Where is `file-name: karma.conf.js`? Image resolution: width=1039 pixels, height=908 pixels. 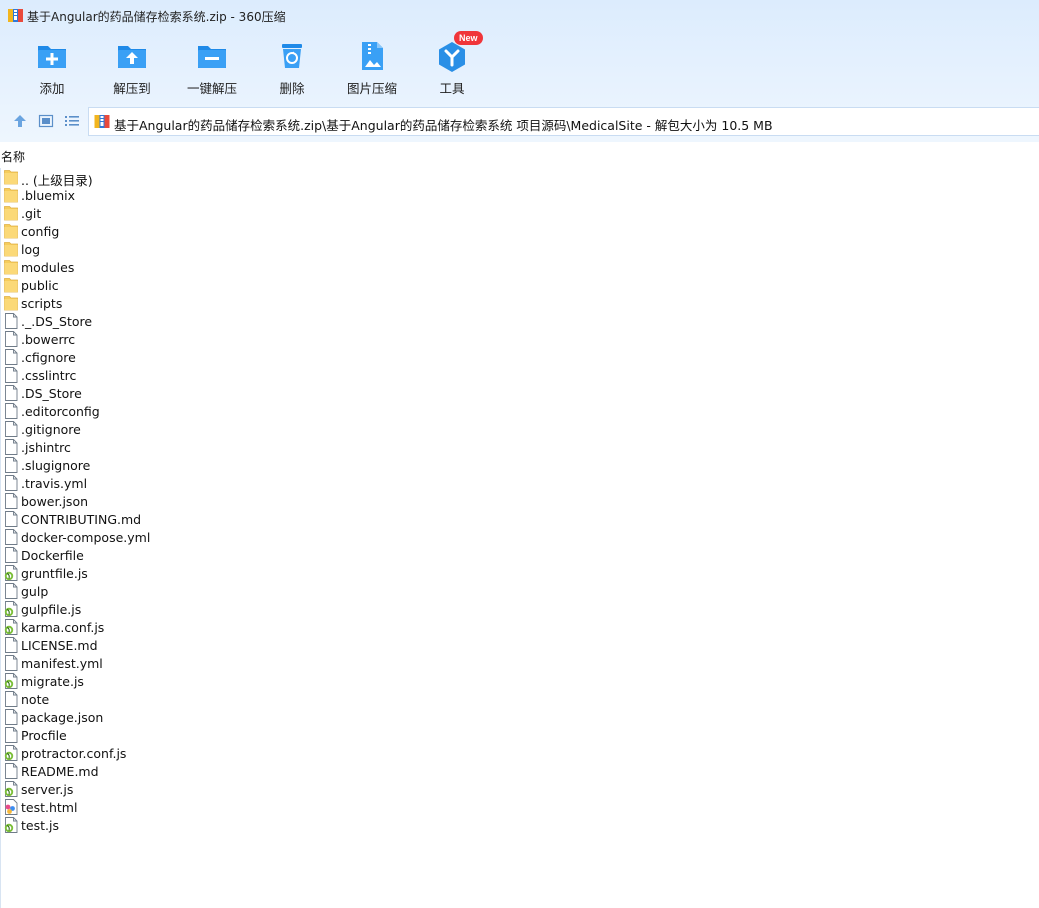
file-name: karma.conf.js is located at coordinates (63, 627).